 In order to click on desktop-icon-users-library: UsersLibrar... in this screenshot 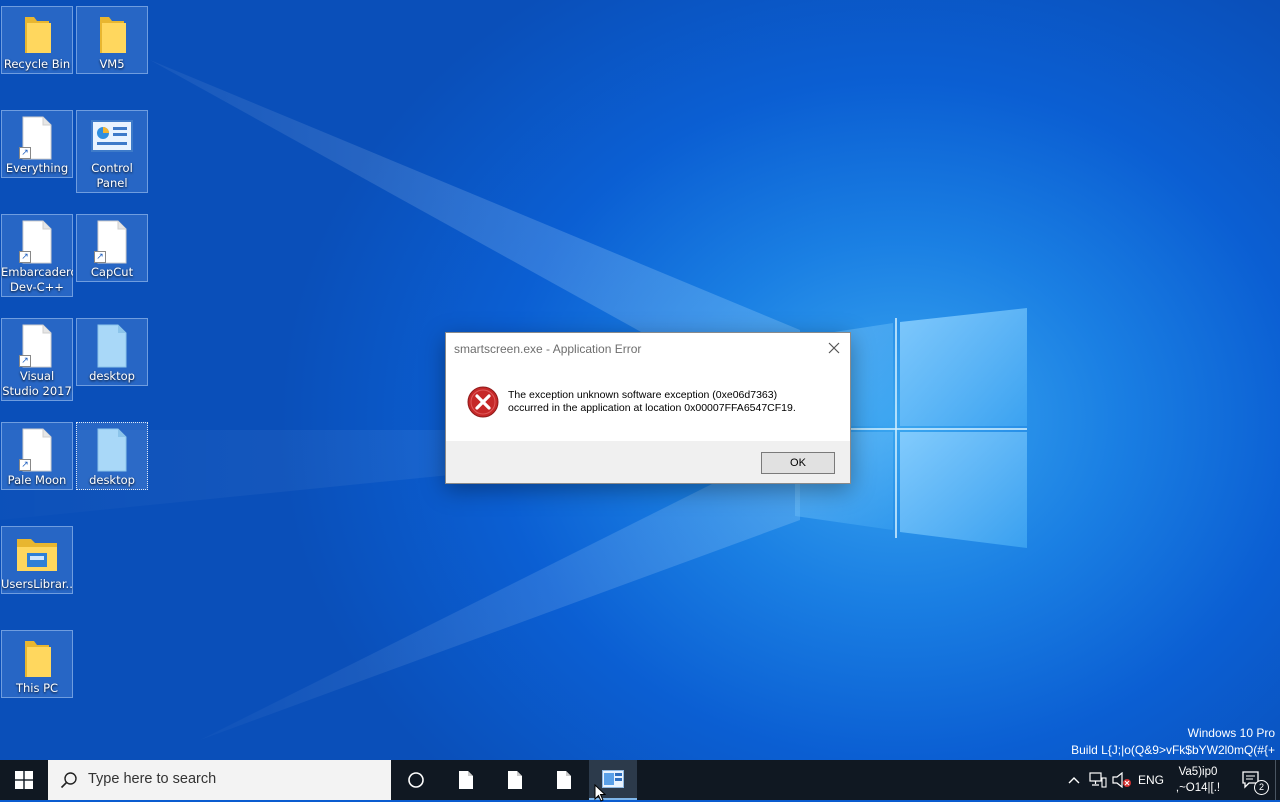, I will do `click(37, 560)`.